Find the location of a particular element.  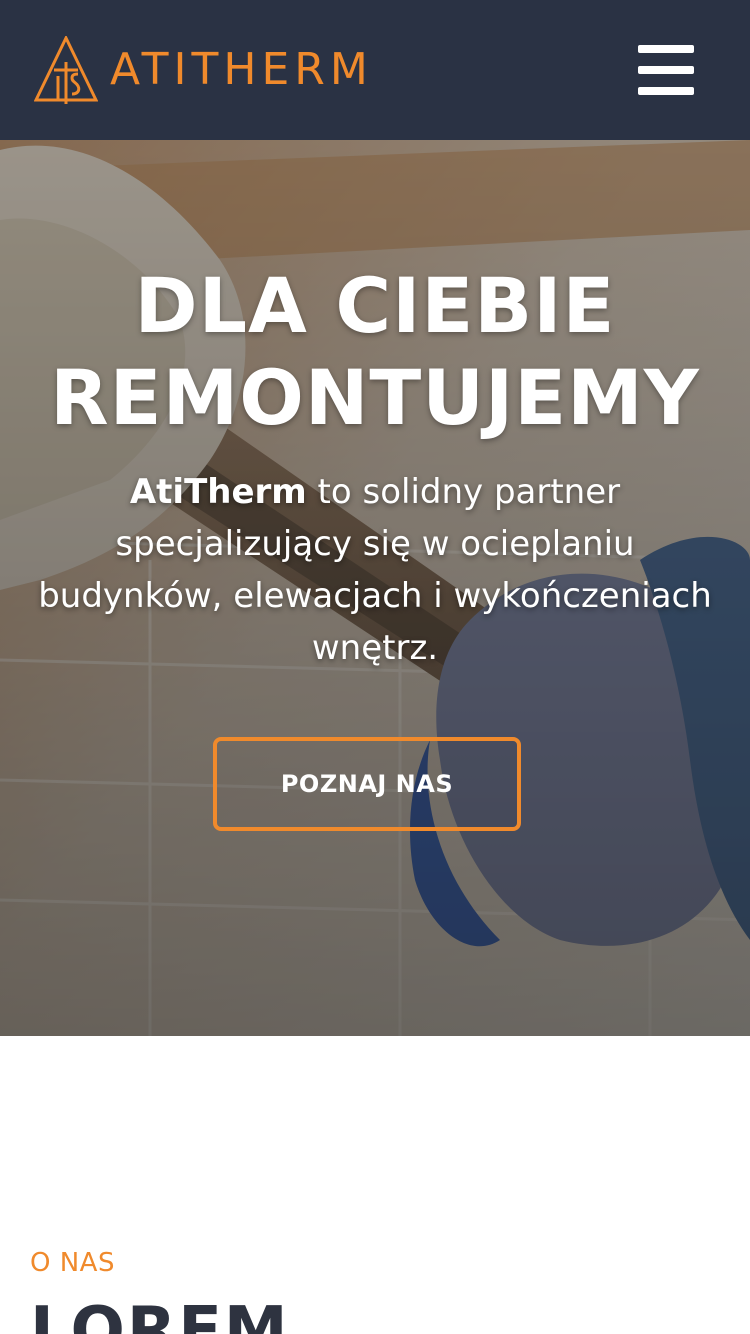

hamburger-menu-icon is located at coordinates (666, 70).